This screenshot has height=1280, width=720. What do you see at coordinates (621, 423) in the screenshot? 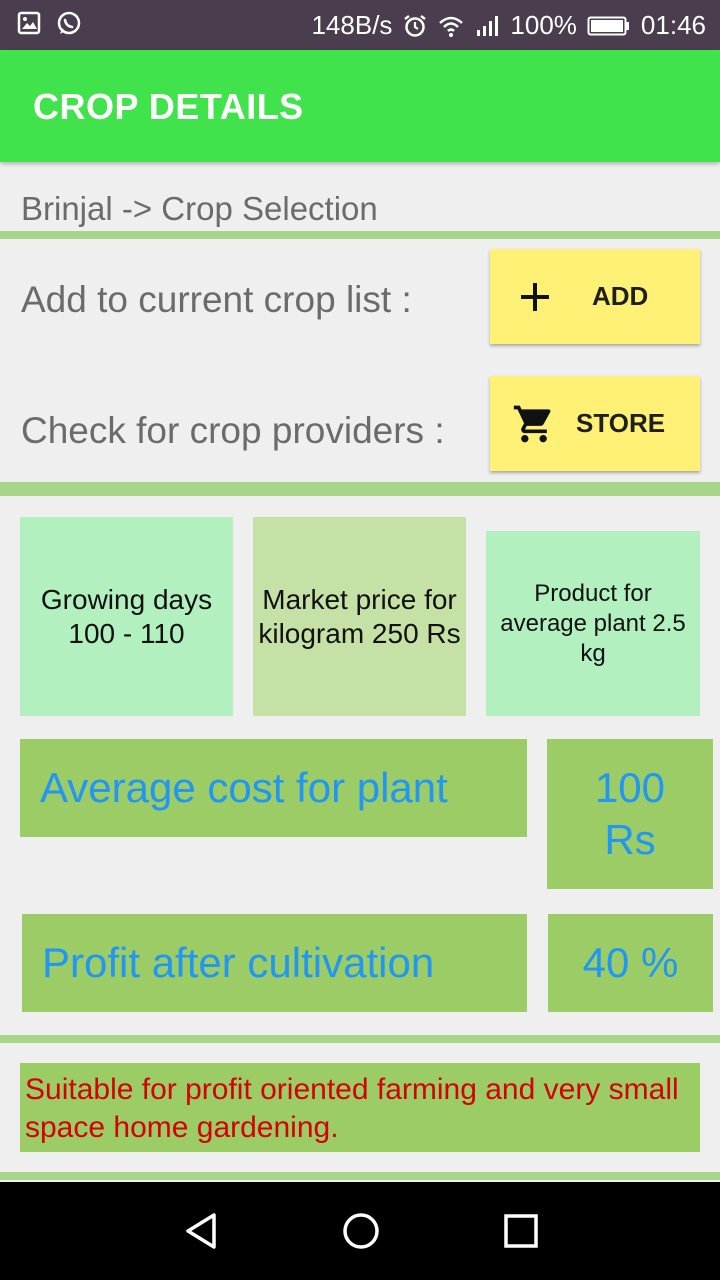
I see `store-button-label: STORE` at bounding box center [621, 423].